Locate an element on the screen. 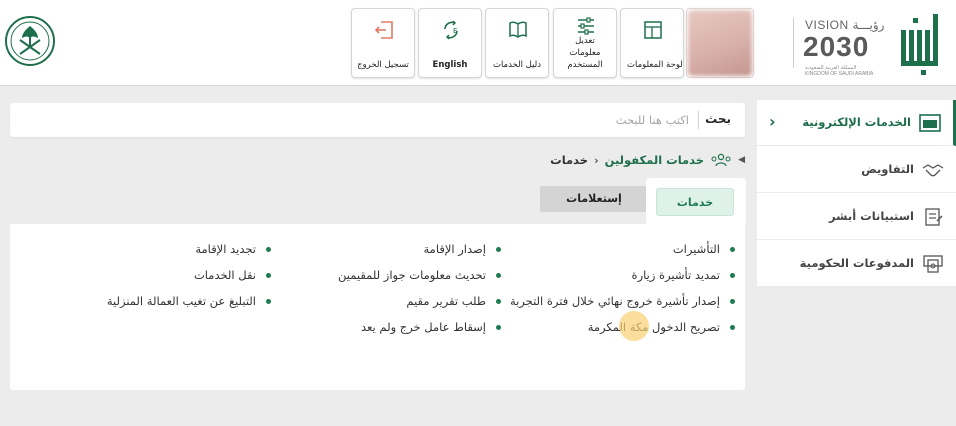  service-label: تحديث معلومات جواز للمقيمين is located at coordinates (412, 275).